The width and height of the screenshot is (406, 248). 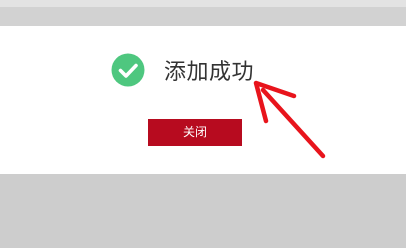 I want to click on top-strip, so click(x=203, y=3).